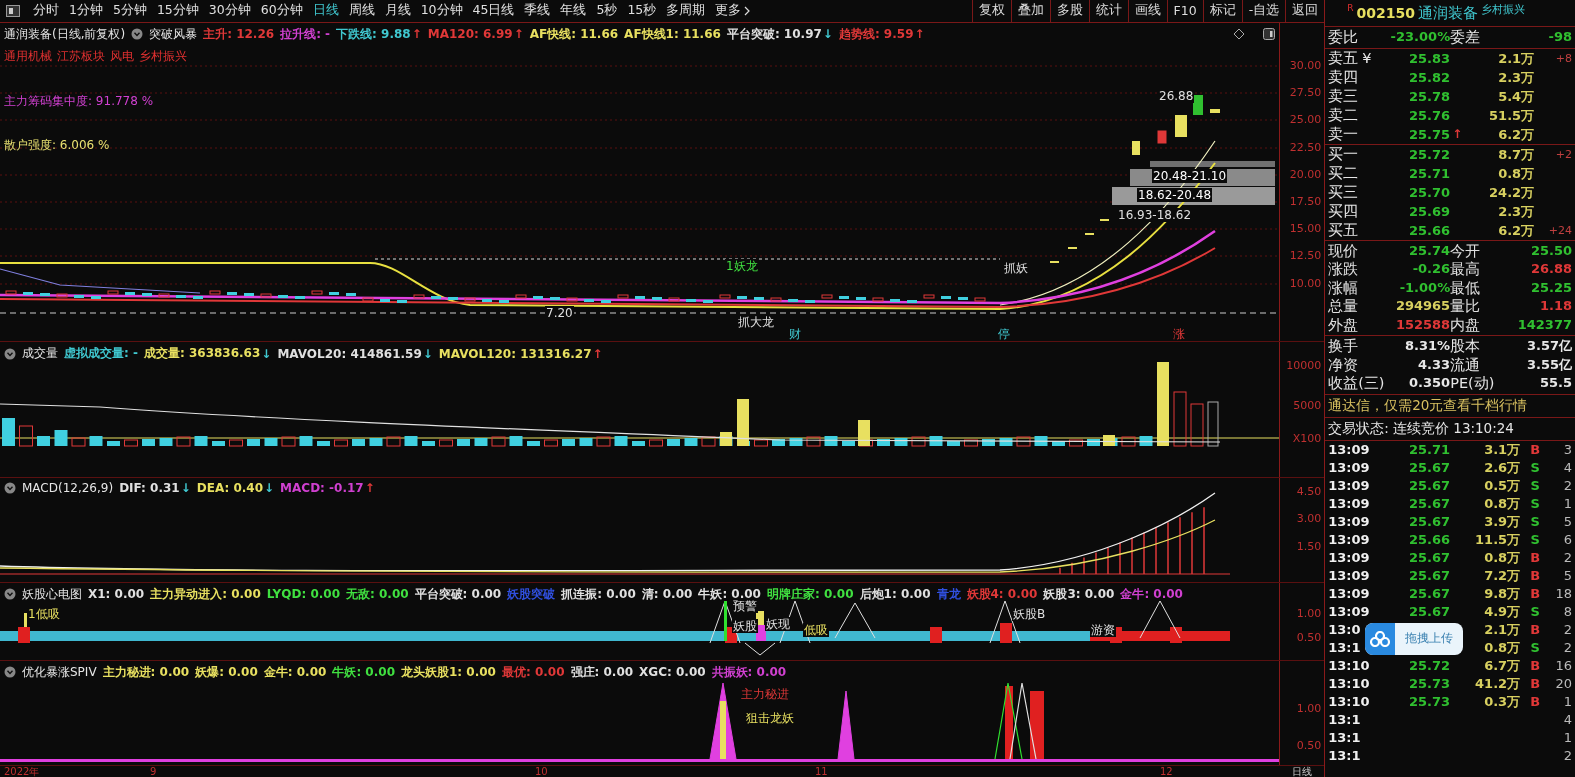 The image size is (1575, 777). What do you see at coordinates (1563, 58) in the screenshot?
I see `order-change: +8` at bounding box center [1563, 58].